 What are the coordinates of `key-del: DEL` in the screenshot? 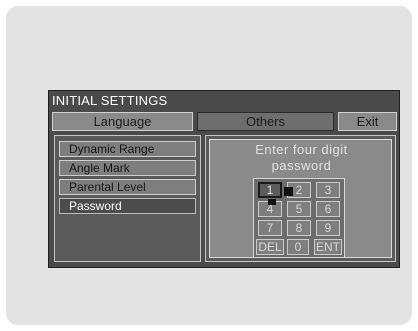 It's located at (270, 247).